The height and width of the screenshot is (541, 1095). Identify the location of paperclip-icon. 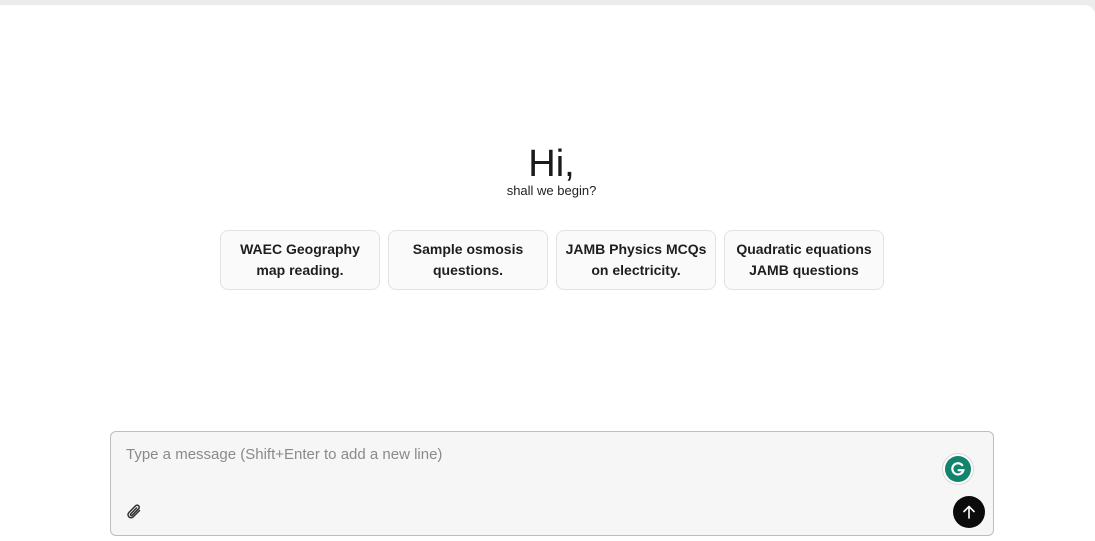
(135, 512).